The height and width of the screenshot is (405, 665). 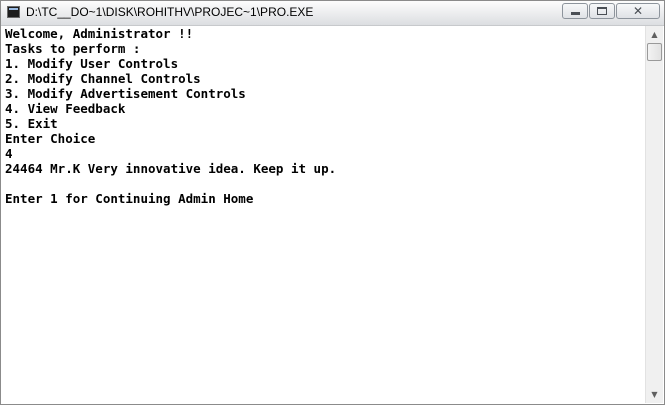 What do you see at coordinates (654, 34) in the screenshot?
I see `scroll-up-arrow-icon: ▲` at bounding box center [654, 34].